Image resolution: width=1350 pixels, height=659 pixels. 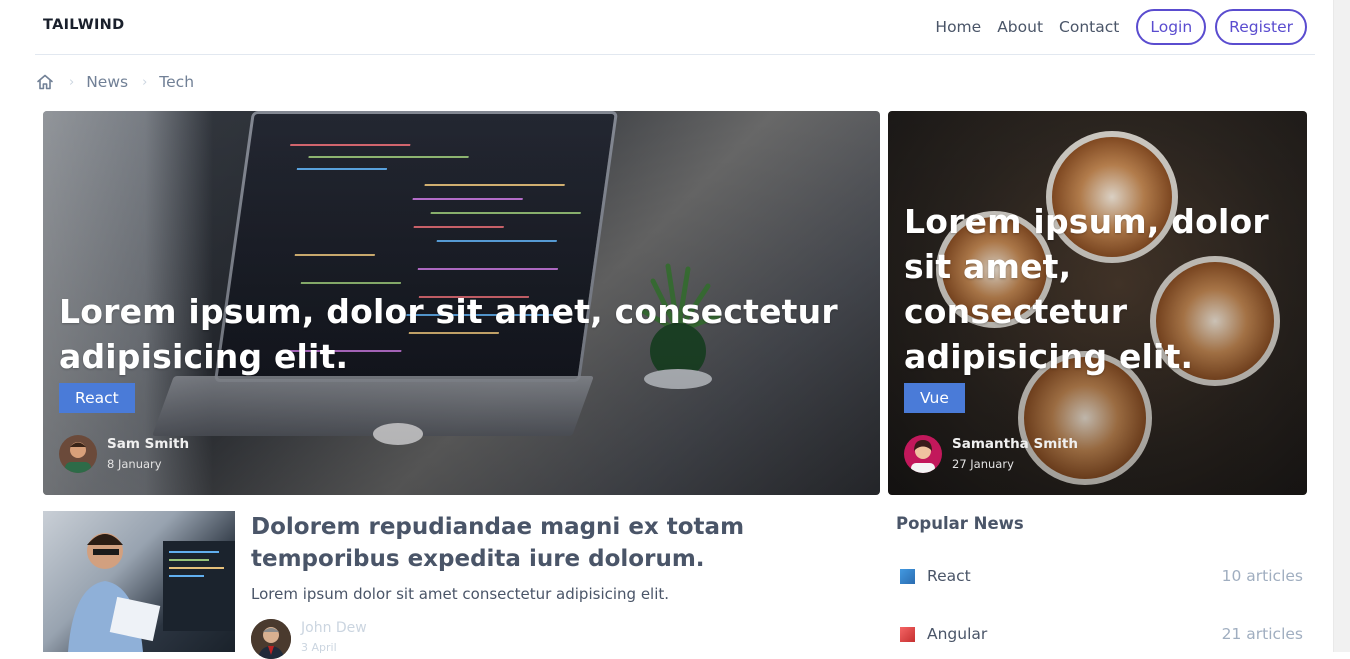 I want to click on post-author: John Dew 3 April, so click(x=309, y=639).